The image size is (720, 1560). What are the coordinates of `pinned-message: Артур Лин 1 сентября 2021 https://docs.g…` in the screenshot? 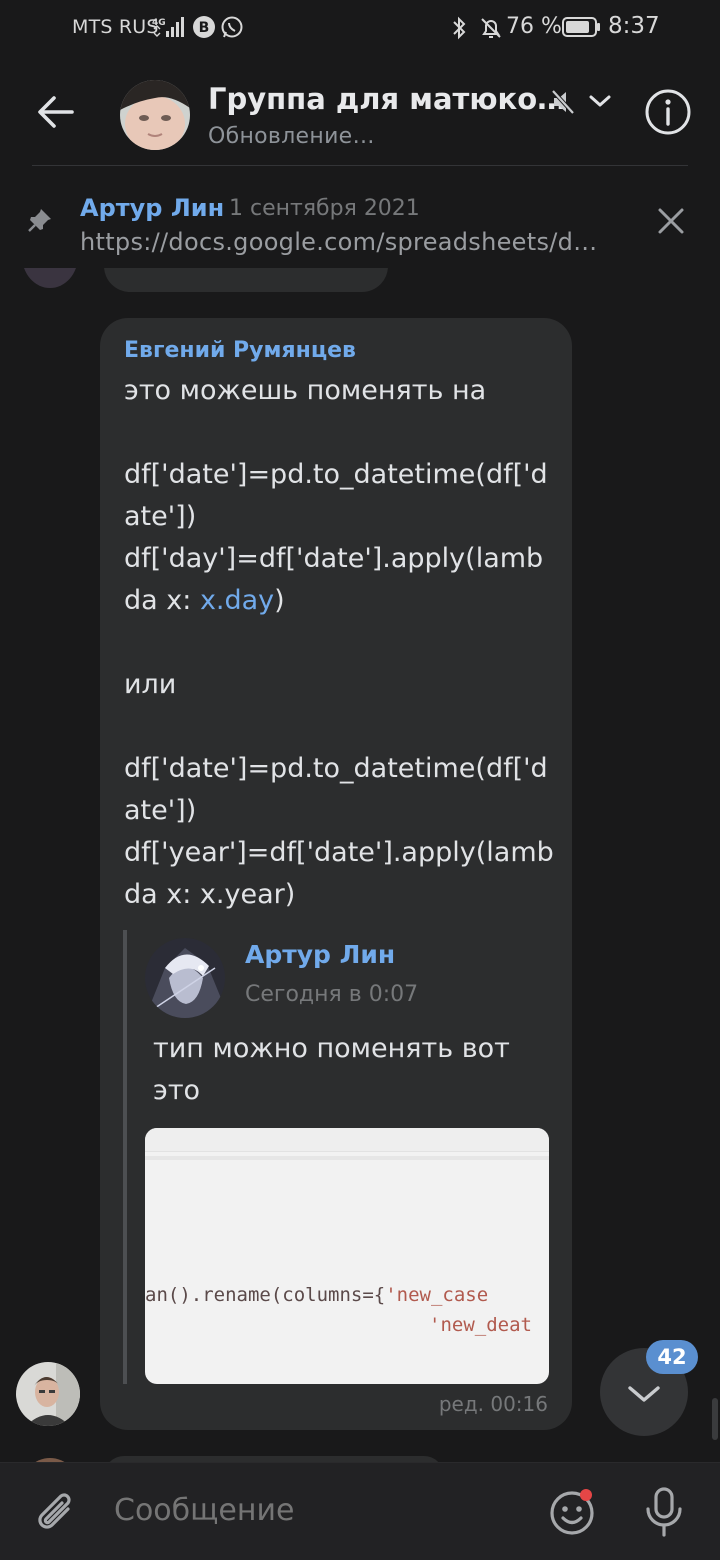 It's located at (360, 217).